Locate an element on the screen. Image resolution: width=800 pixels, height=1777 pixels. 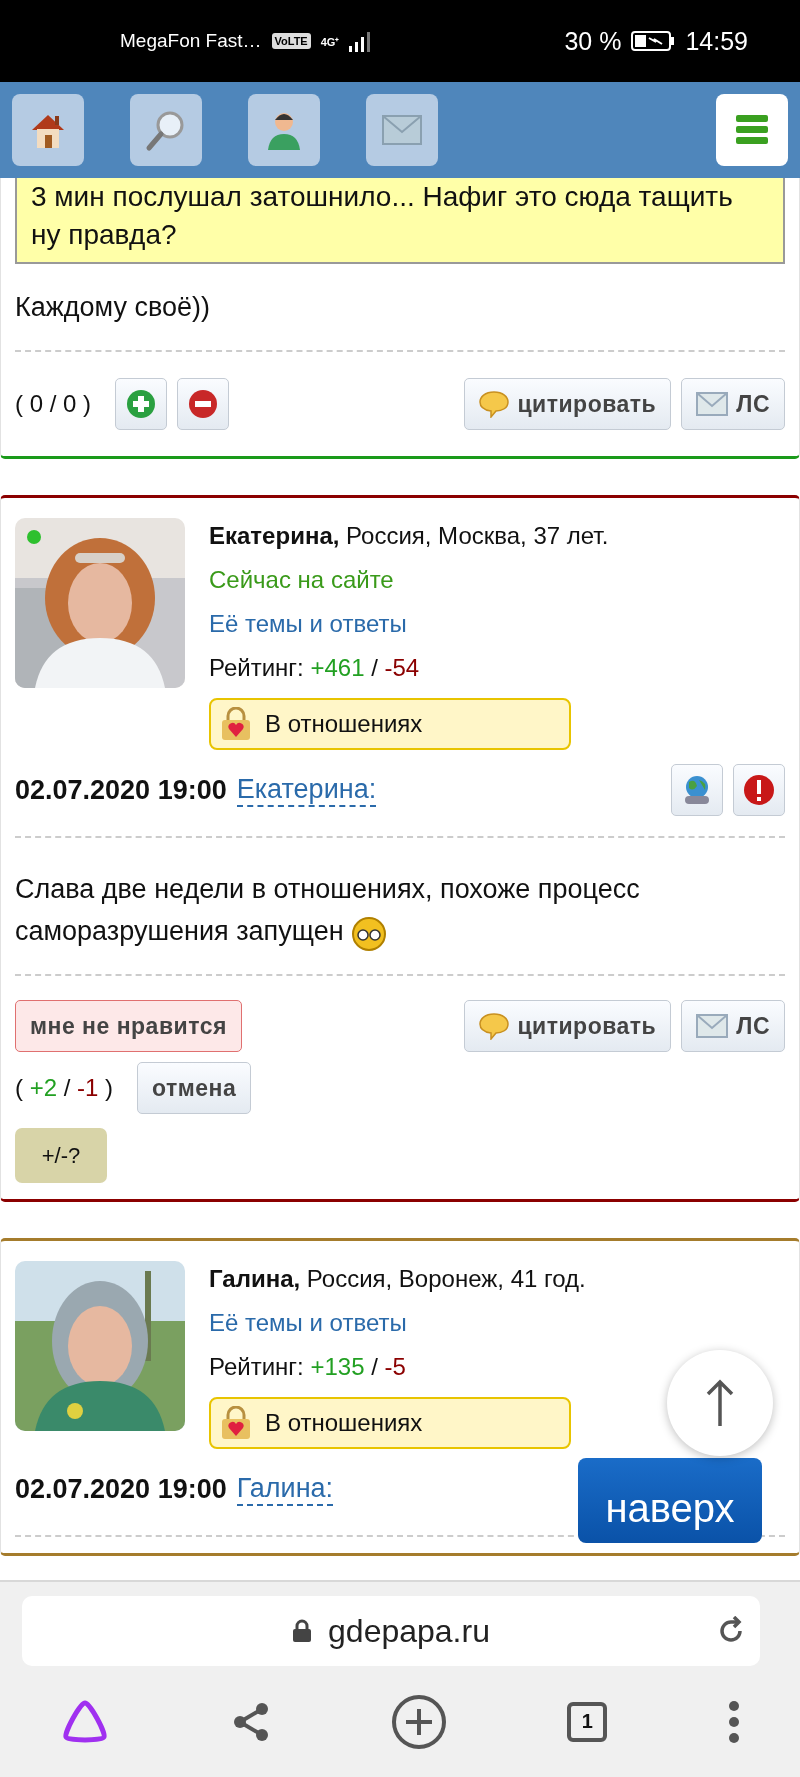
new-tab-button is located at coordinates (418, 1721).